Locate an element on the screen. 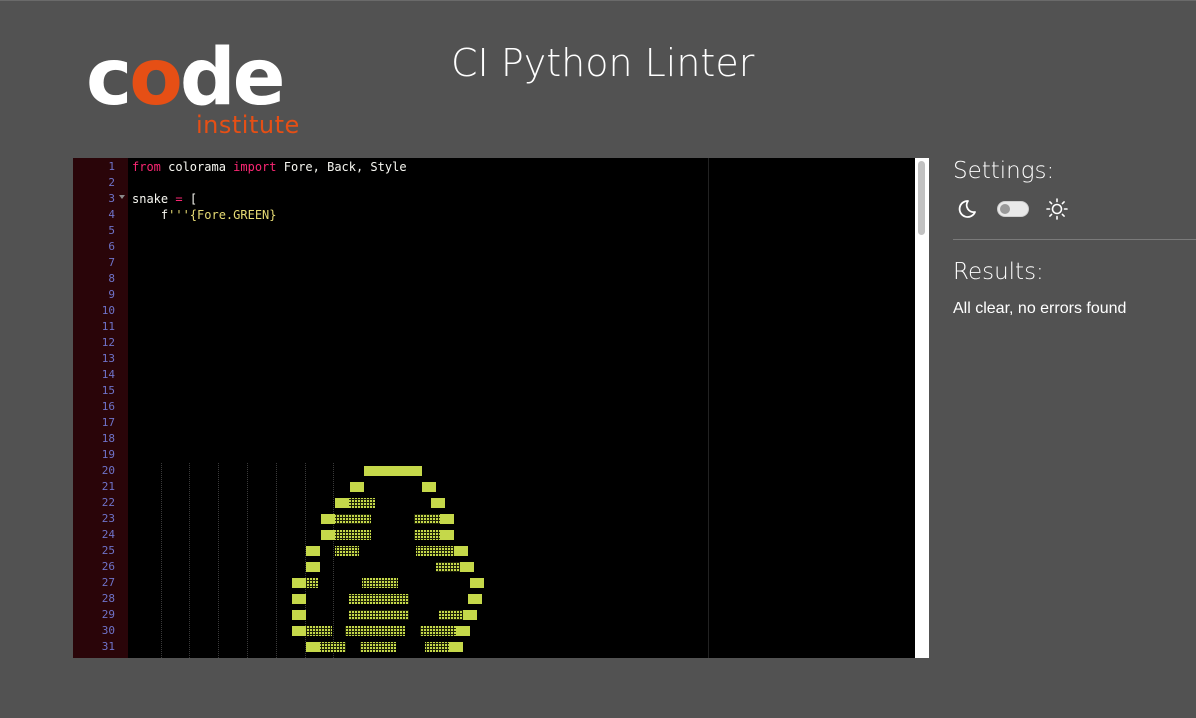 The height and width of the screenshot is (718, 1196). sun-icon is located at coordinates (1057, 209).